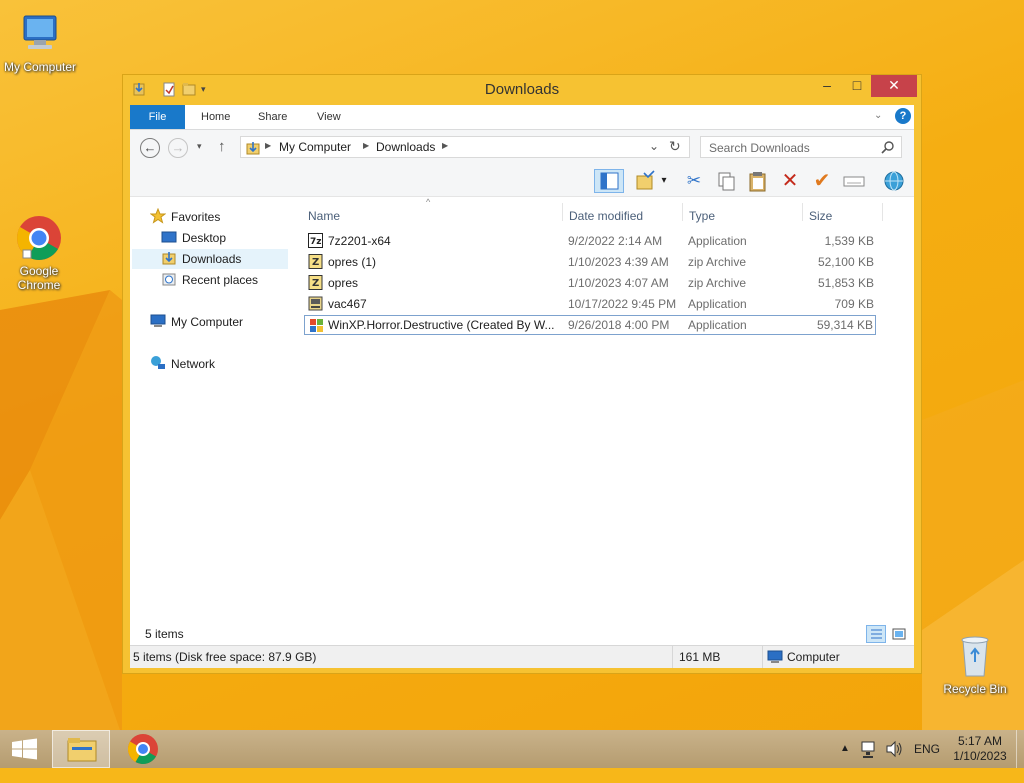 This screenshot has height=783, width=1024. What do you see at coordinates (894, 86) in the screenshot?
I see `close-button: ✕` at bounding box center [894, 86].